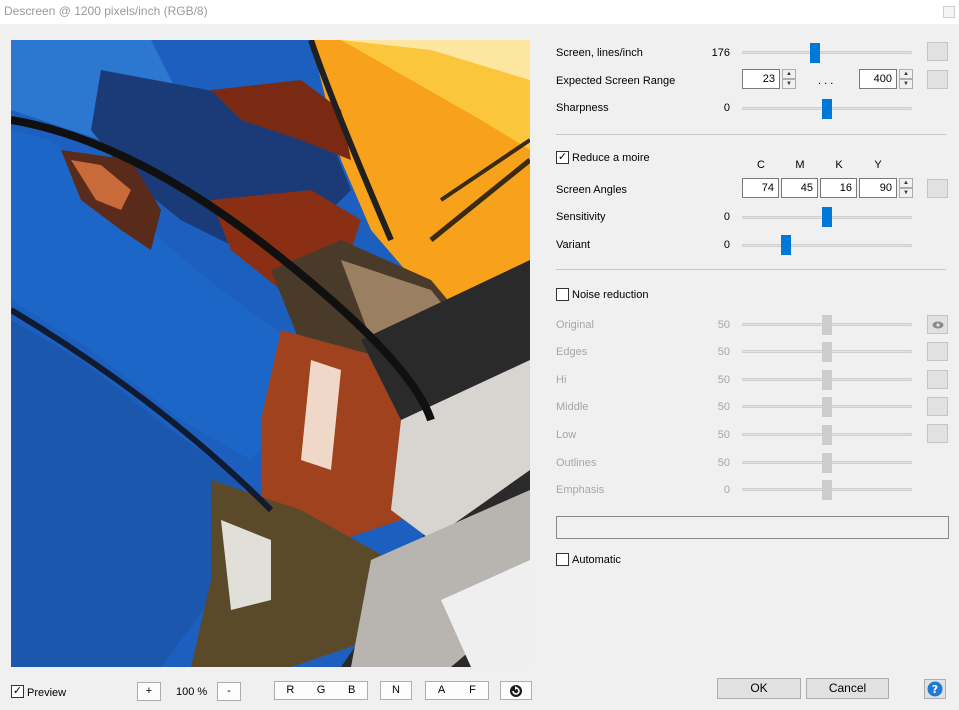 The height and width of the screenshot is (710, 959). Describe the element at coordinates (838, 188) in the screenshot. I see `screen-angle-k-input: 16` at that location.